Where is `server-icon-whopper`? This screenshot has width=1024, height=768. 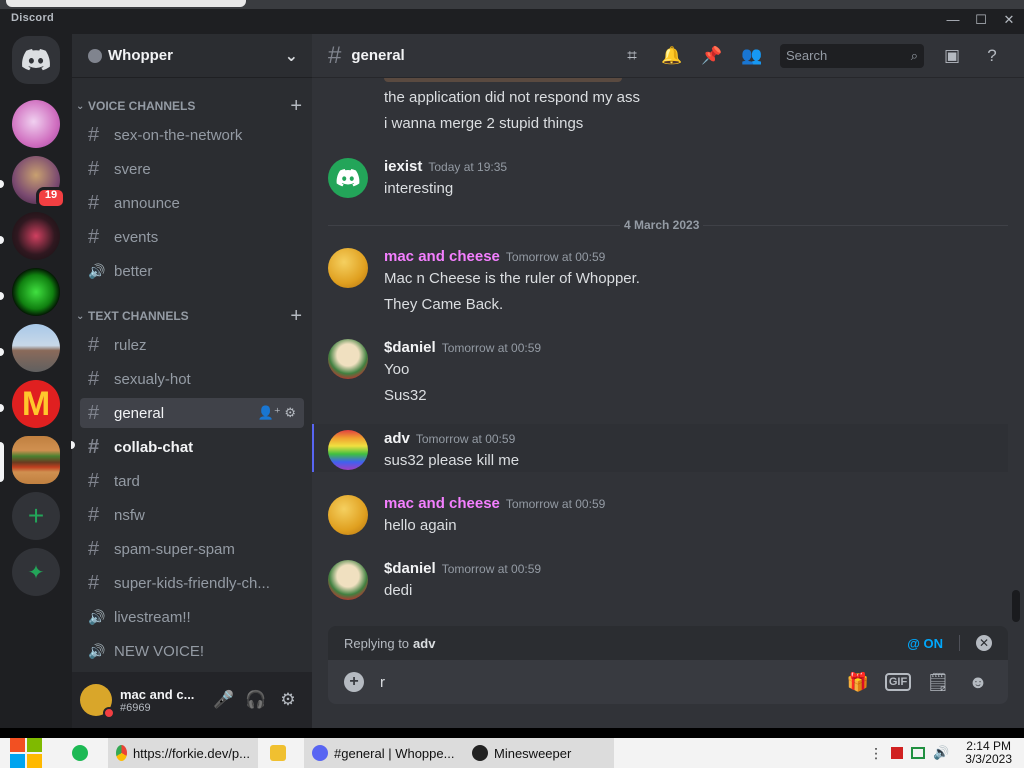 server-icon-whopper is located at coordinates (36, 460).